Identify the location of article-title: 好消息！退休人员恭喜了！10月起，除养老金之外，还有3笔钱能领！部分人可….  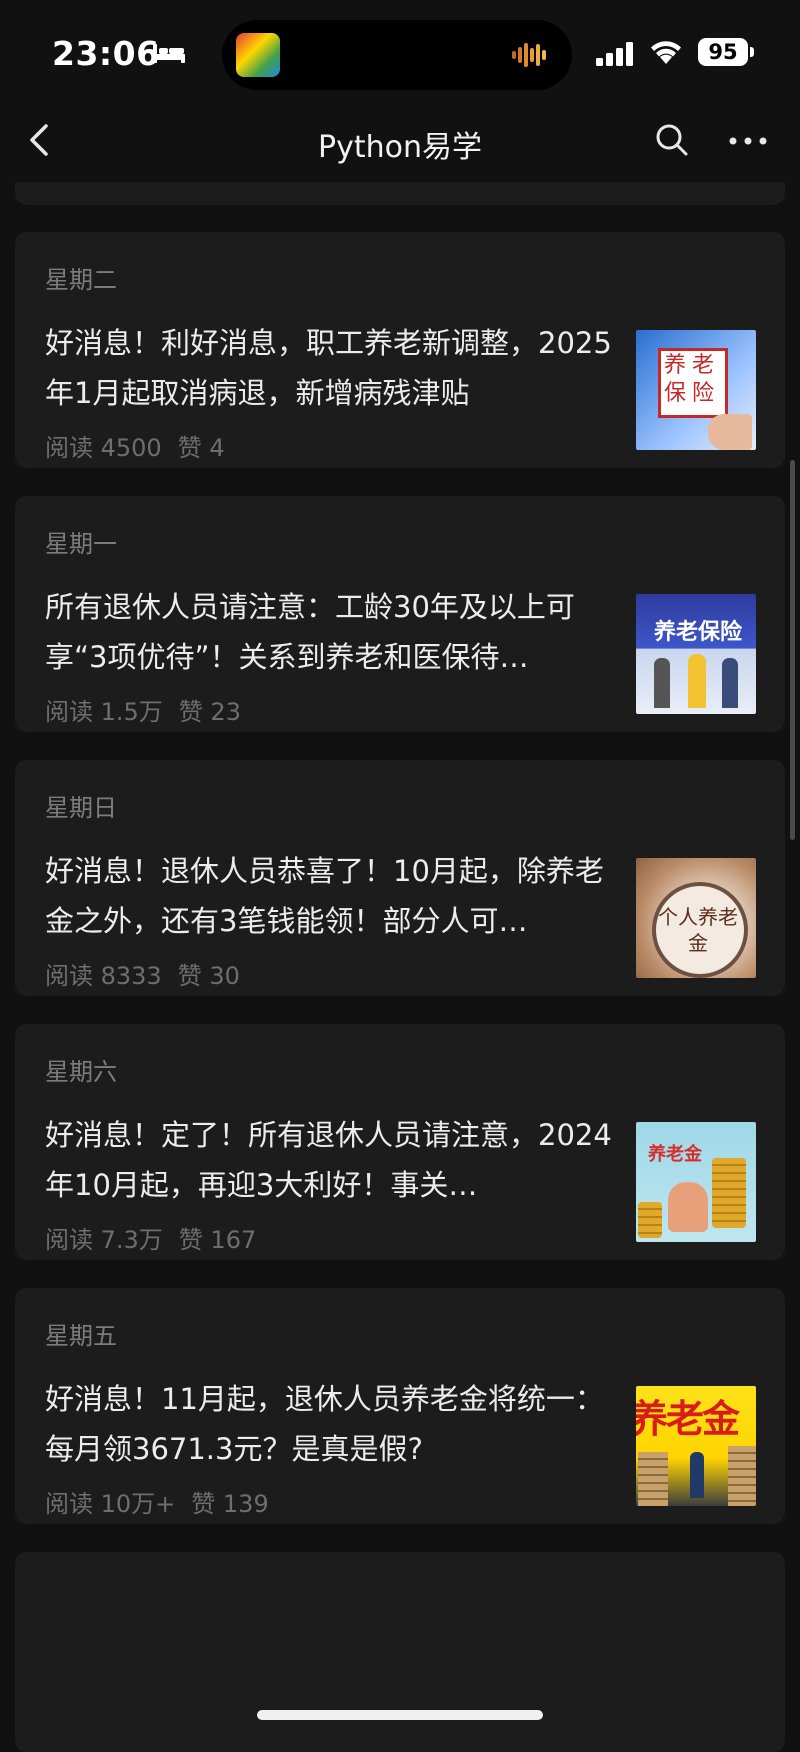
(335, 896).